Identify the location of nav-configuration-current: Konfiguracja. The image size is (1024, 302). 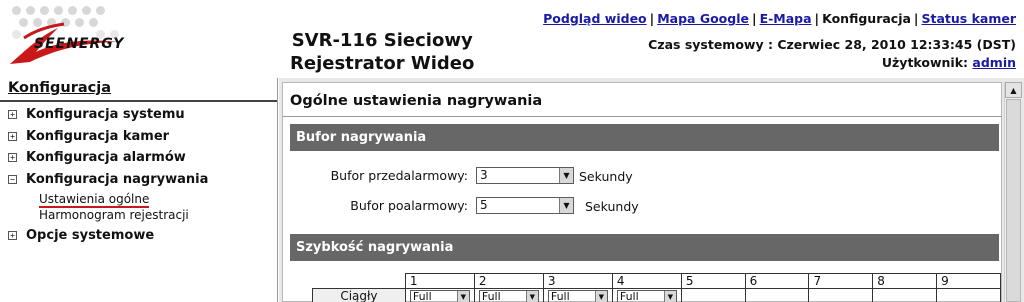
(866, 18).